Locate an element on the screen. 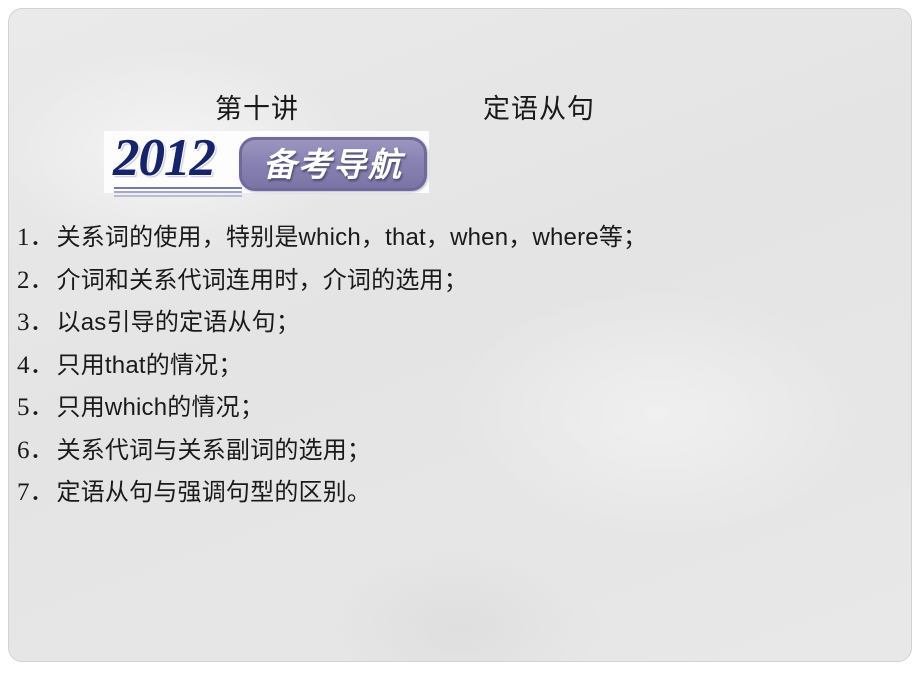 This screenshot has width=920, height=690. list-item-number: 4． is located at coordinates (36, 365).